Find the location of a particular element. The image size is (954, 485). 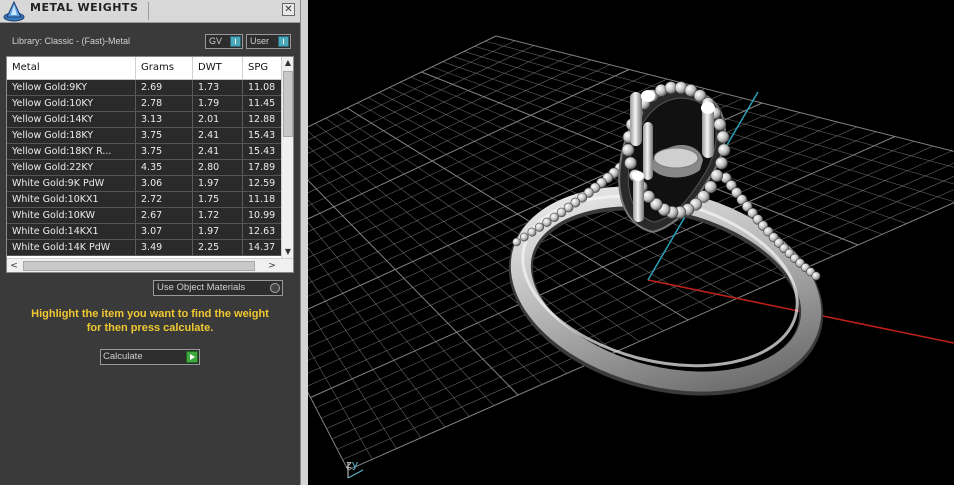

table-cell-dwt: 2.01 is located at coordinates (218, 119).